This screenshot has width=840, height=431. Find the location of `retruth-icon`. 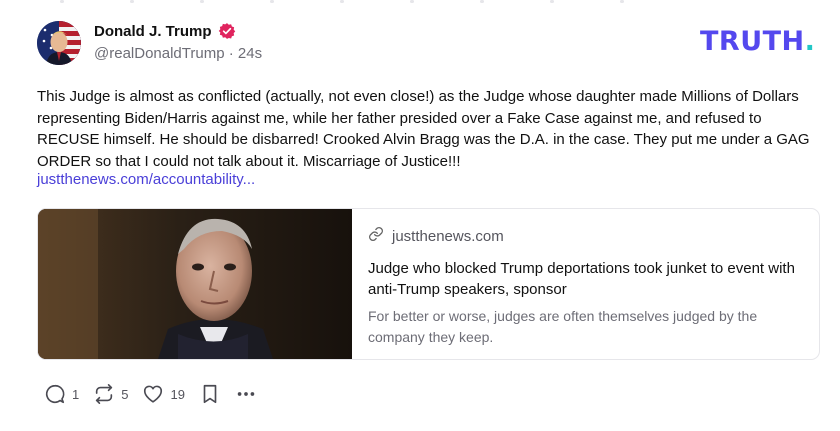

retruth-icon is located at coordinates (104, 394).